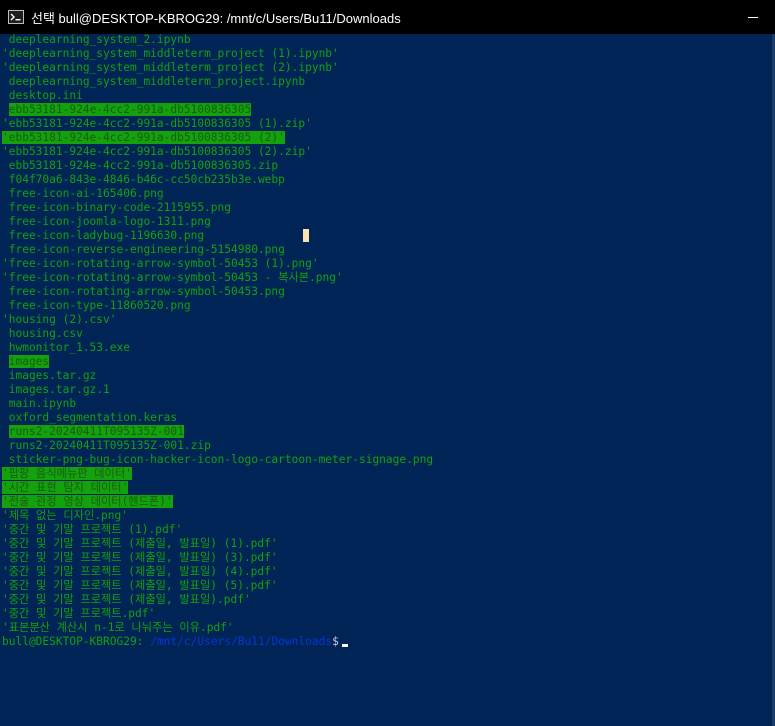 The width and height of the screenshot is (775, 726). What do you see at coordinates (87, 501) in the screenshot?
I see `directory-entry: '전술 관정 영상 데이터(헨드폰)'` at bounding box center [87, 501].